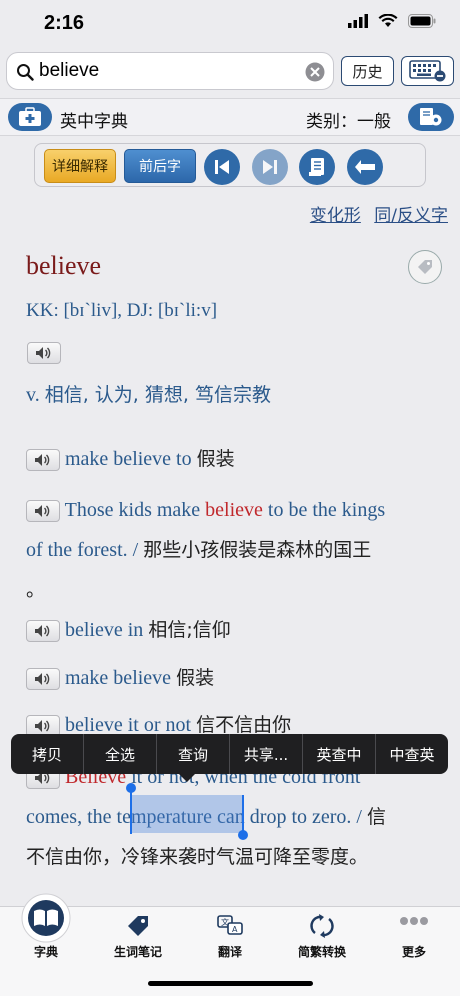 This screenshot has width=460, height=996. Describe the element at coordinates (71, 817) in the screenshot. I see `example-text: comes, the` at that location.